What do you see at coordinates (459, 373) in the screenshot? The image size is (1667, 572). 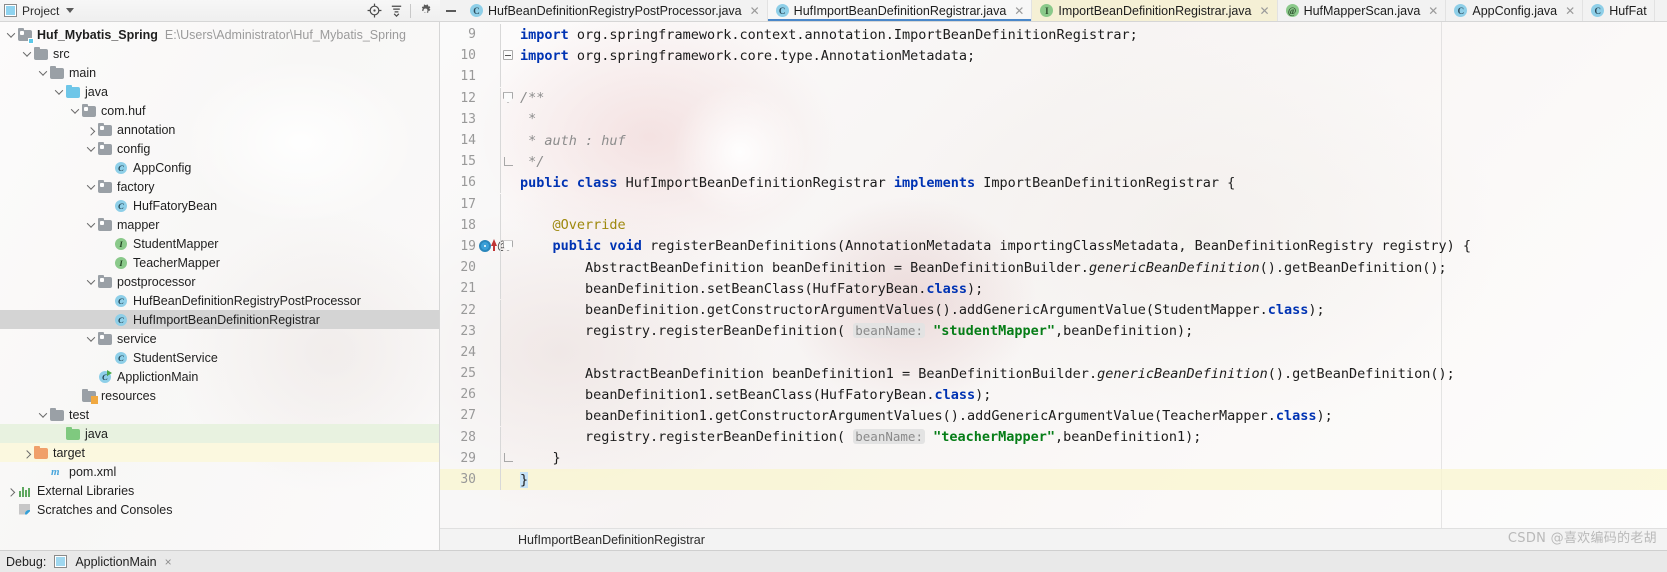 I see `line-number: 25` at bounding box center [459, 373].